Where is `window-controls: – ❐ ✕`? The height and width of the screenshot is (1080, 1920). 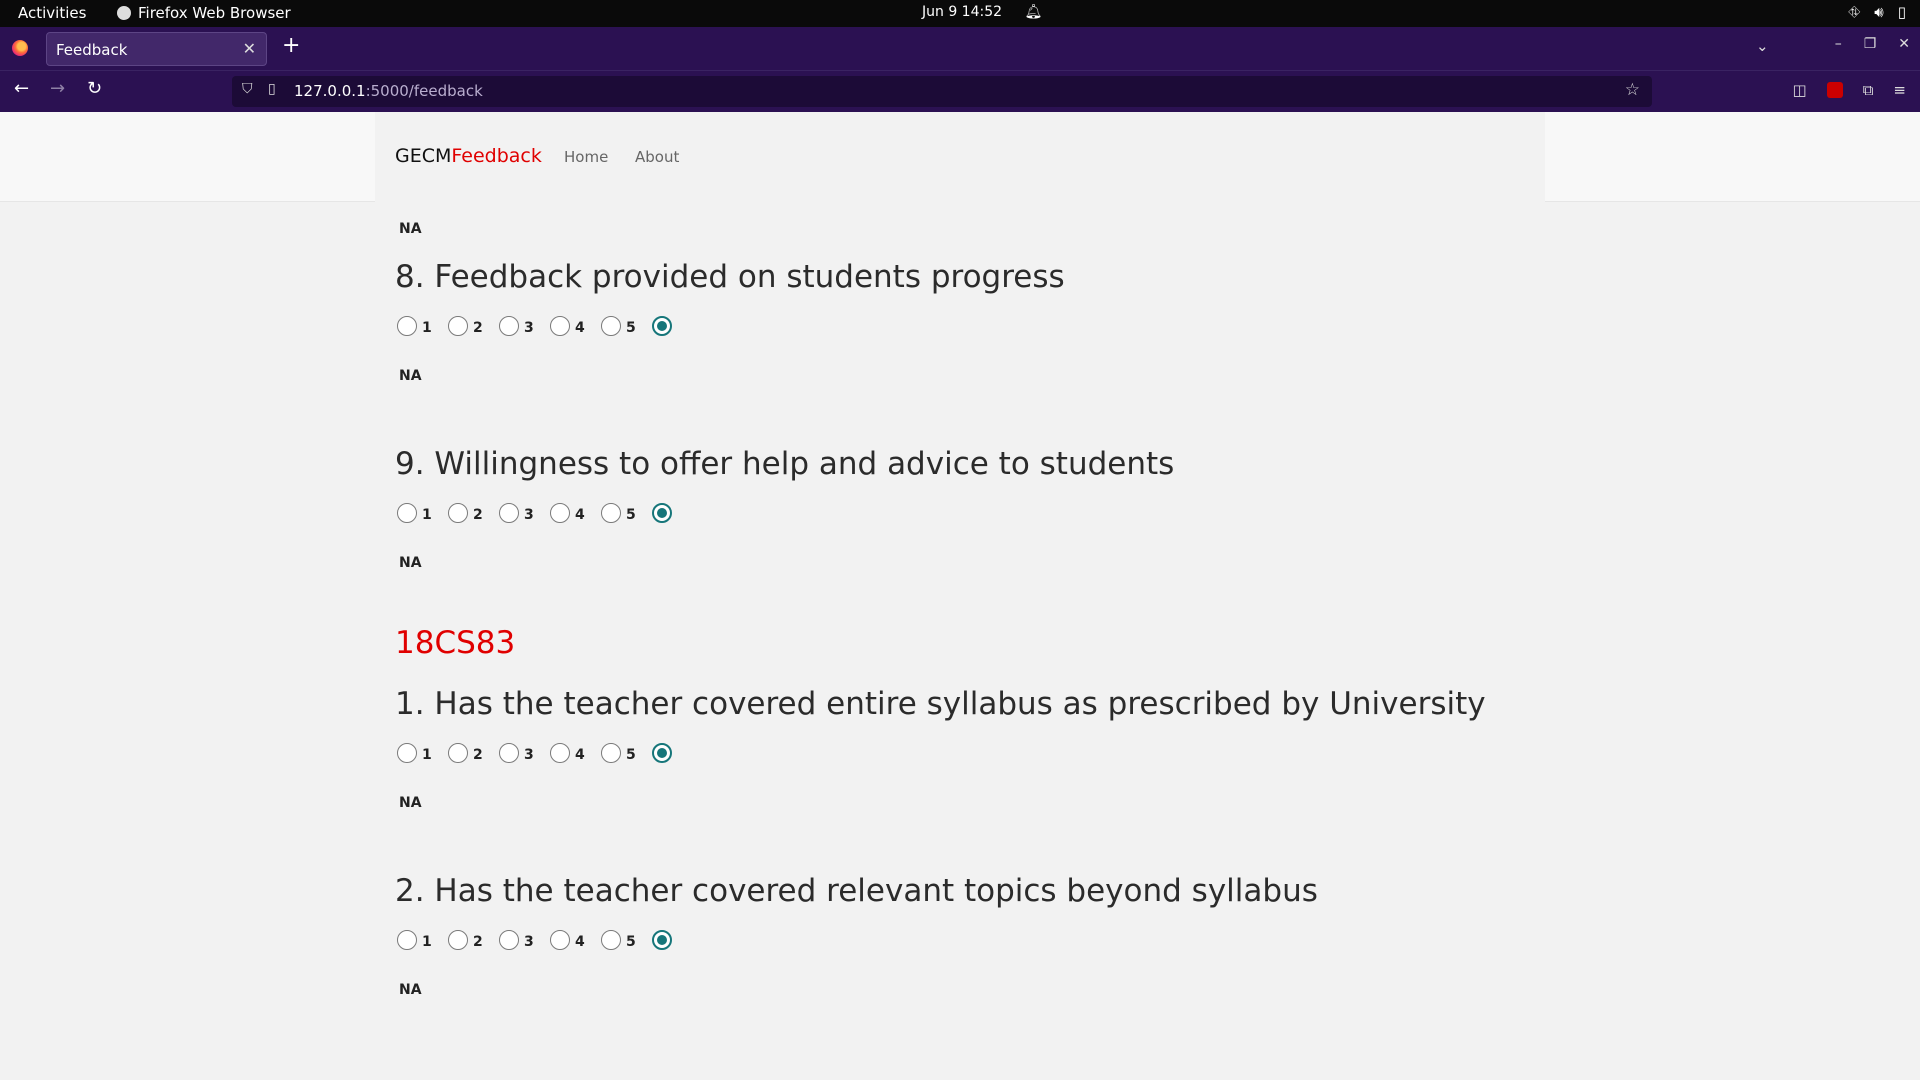
window-controls: – ❐ ✕ is located at coordinates (1872, 44).